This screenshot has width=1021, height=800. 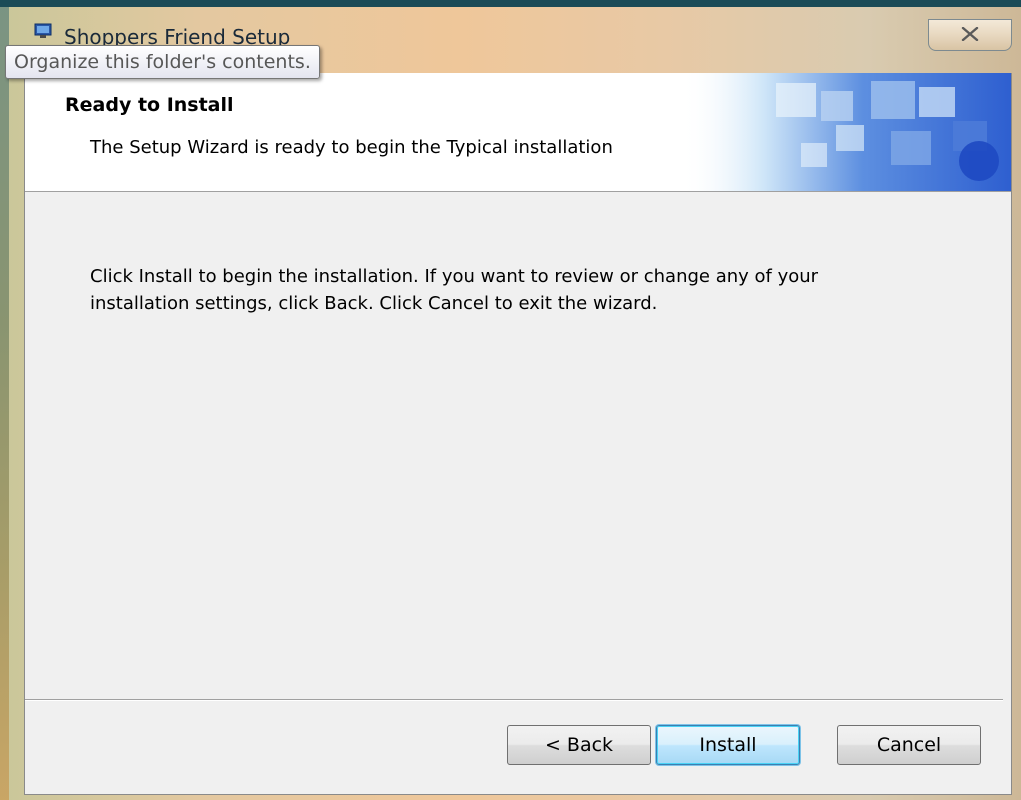 I want to click on cancel-button: Cancel, so click(x=909, y=745).